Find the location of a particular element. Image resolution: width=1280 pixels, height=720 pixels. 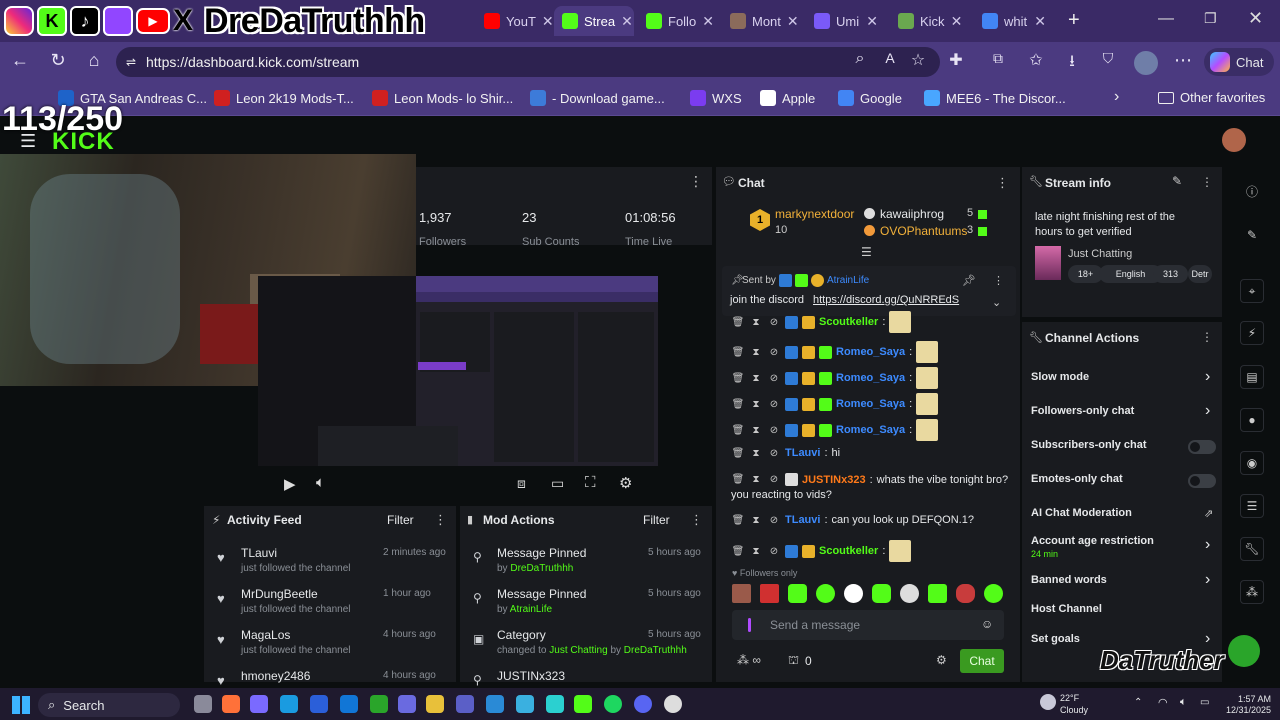

mod-action-category: Just Chatting is located at coordinates (578, 650).